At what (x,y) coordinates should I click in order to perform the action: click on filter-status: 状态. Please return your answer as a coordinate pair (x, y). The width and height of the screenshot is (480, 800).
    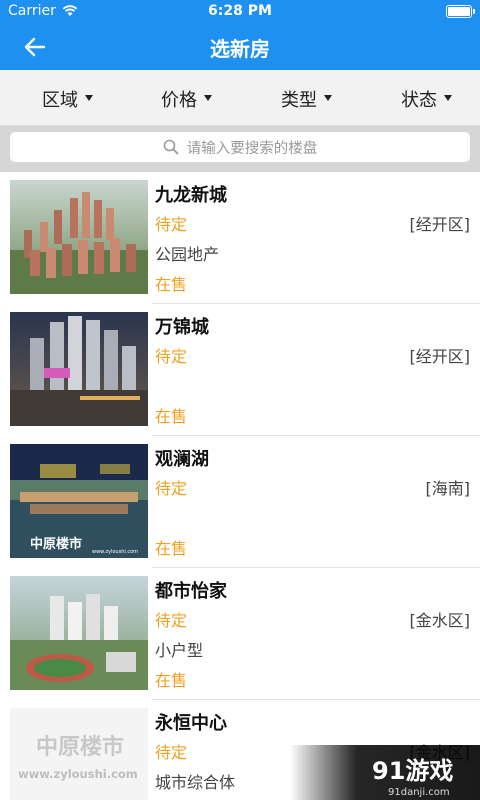
    Looking at the image, I should click on (426, 99).